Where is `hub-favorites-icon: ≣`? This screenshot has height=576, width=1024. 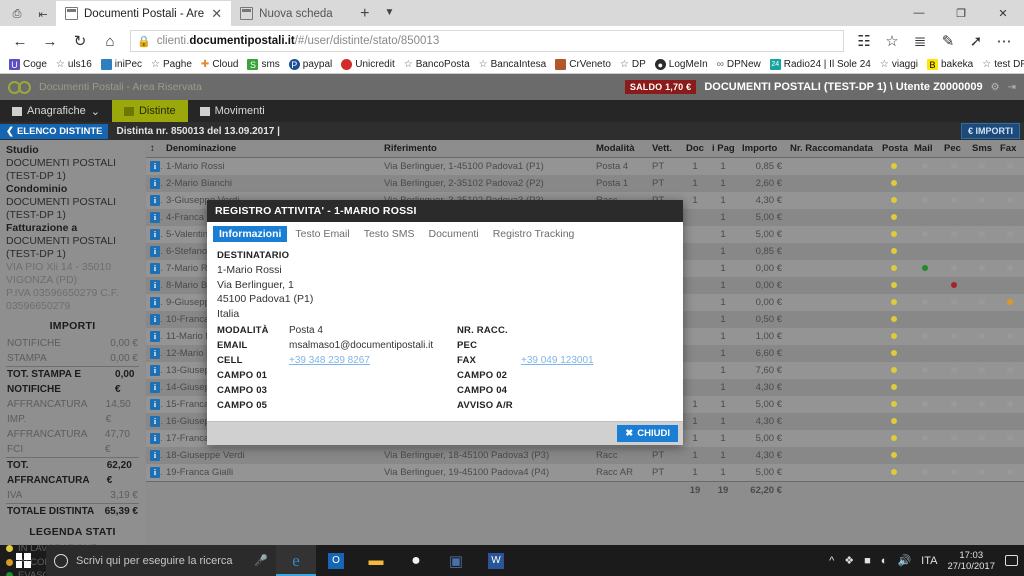
hub-favorites-icon: ≣ is located at coordinates (920, 41).